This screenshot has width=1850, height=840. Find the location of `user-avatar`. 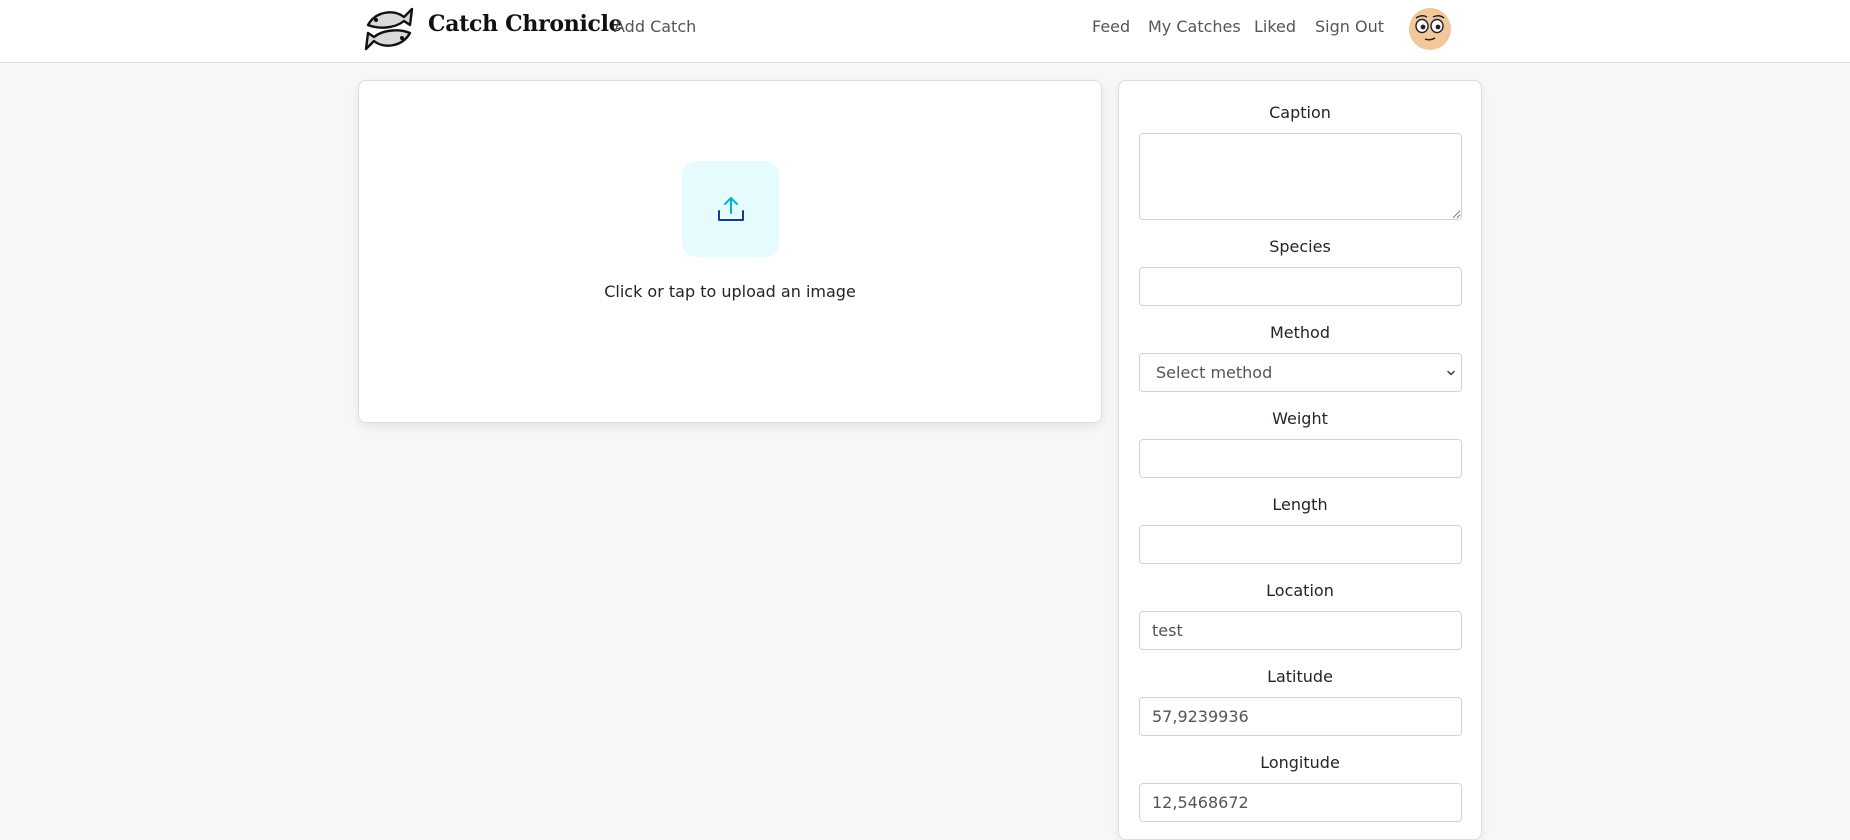

user-avatar is located at coordinates (1430, 29).